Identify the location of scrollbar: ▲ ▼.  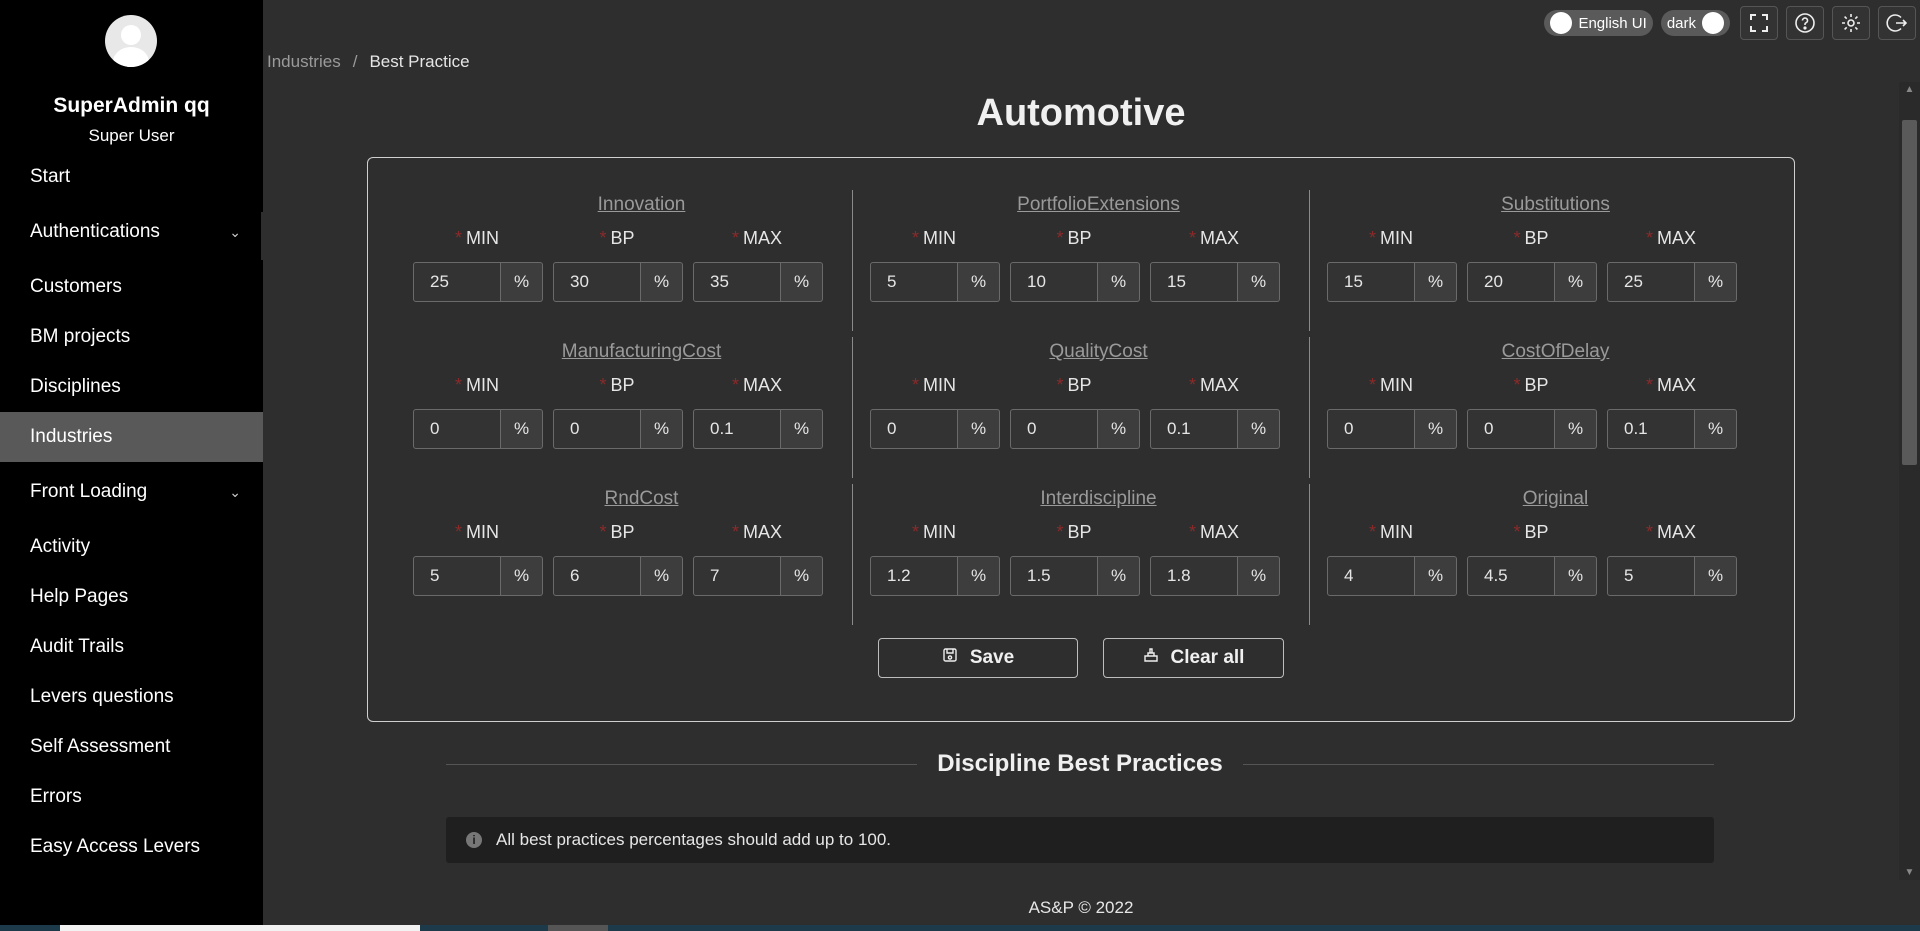
(1909, 481).